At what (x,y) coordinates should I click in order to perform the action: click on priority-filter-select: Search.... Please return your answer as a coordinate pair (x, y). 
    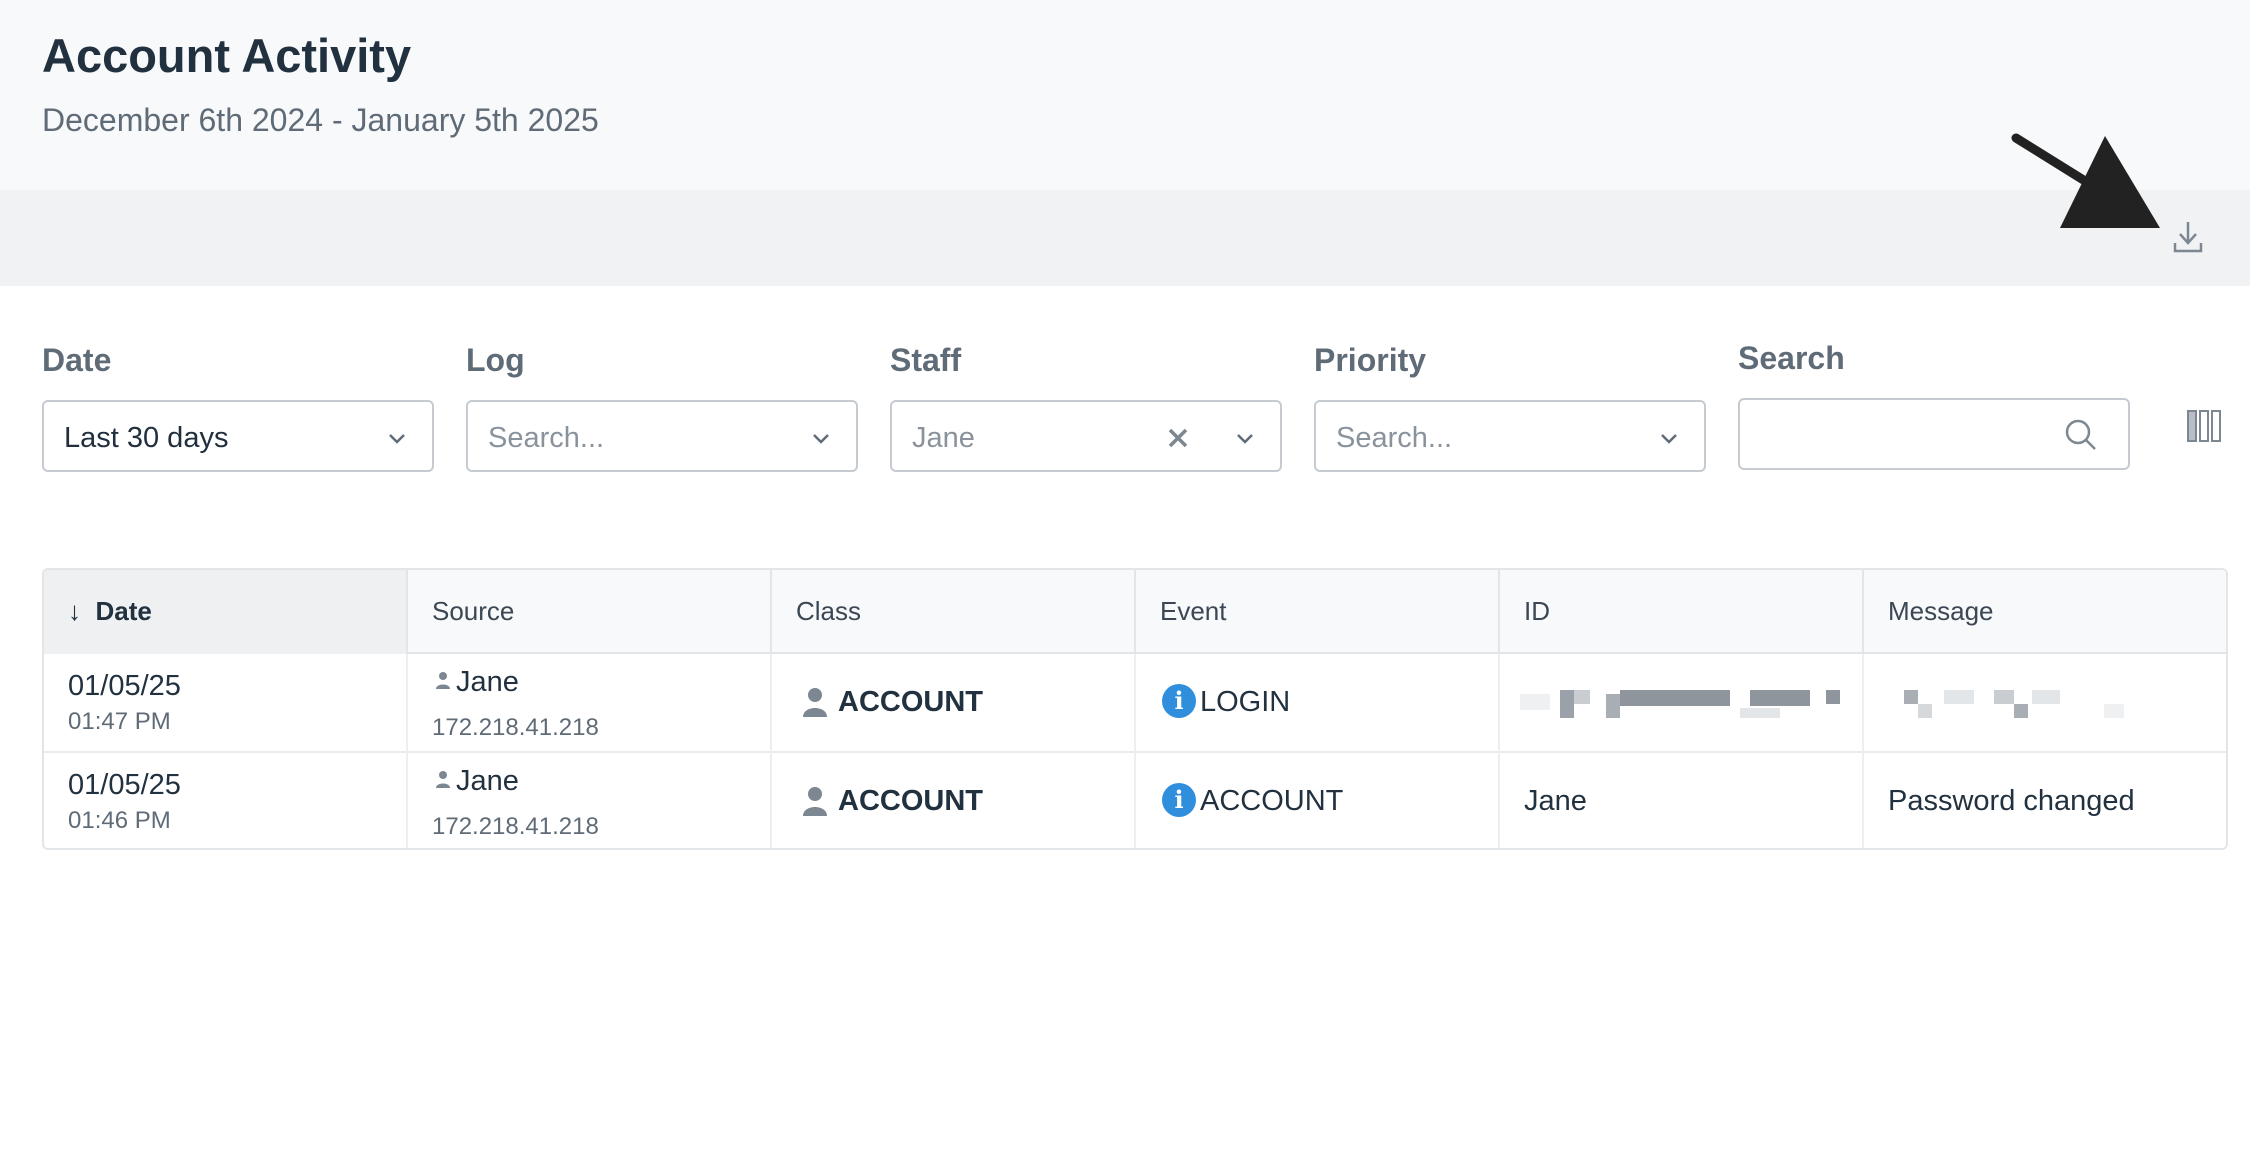
    Looking at the image, I should click on (1510, 436).